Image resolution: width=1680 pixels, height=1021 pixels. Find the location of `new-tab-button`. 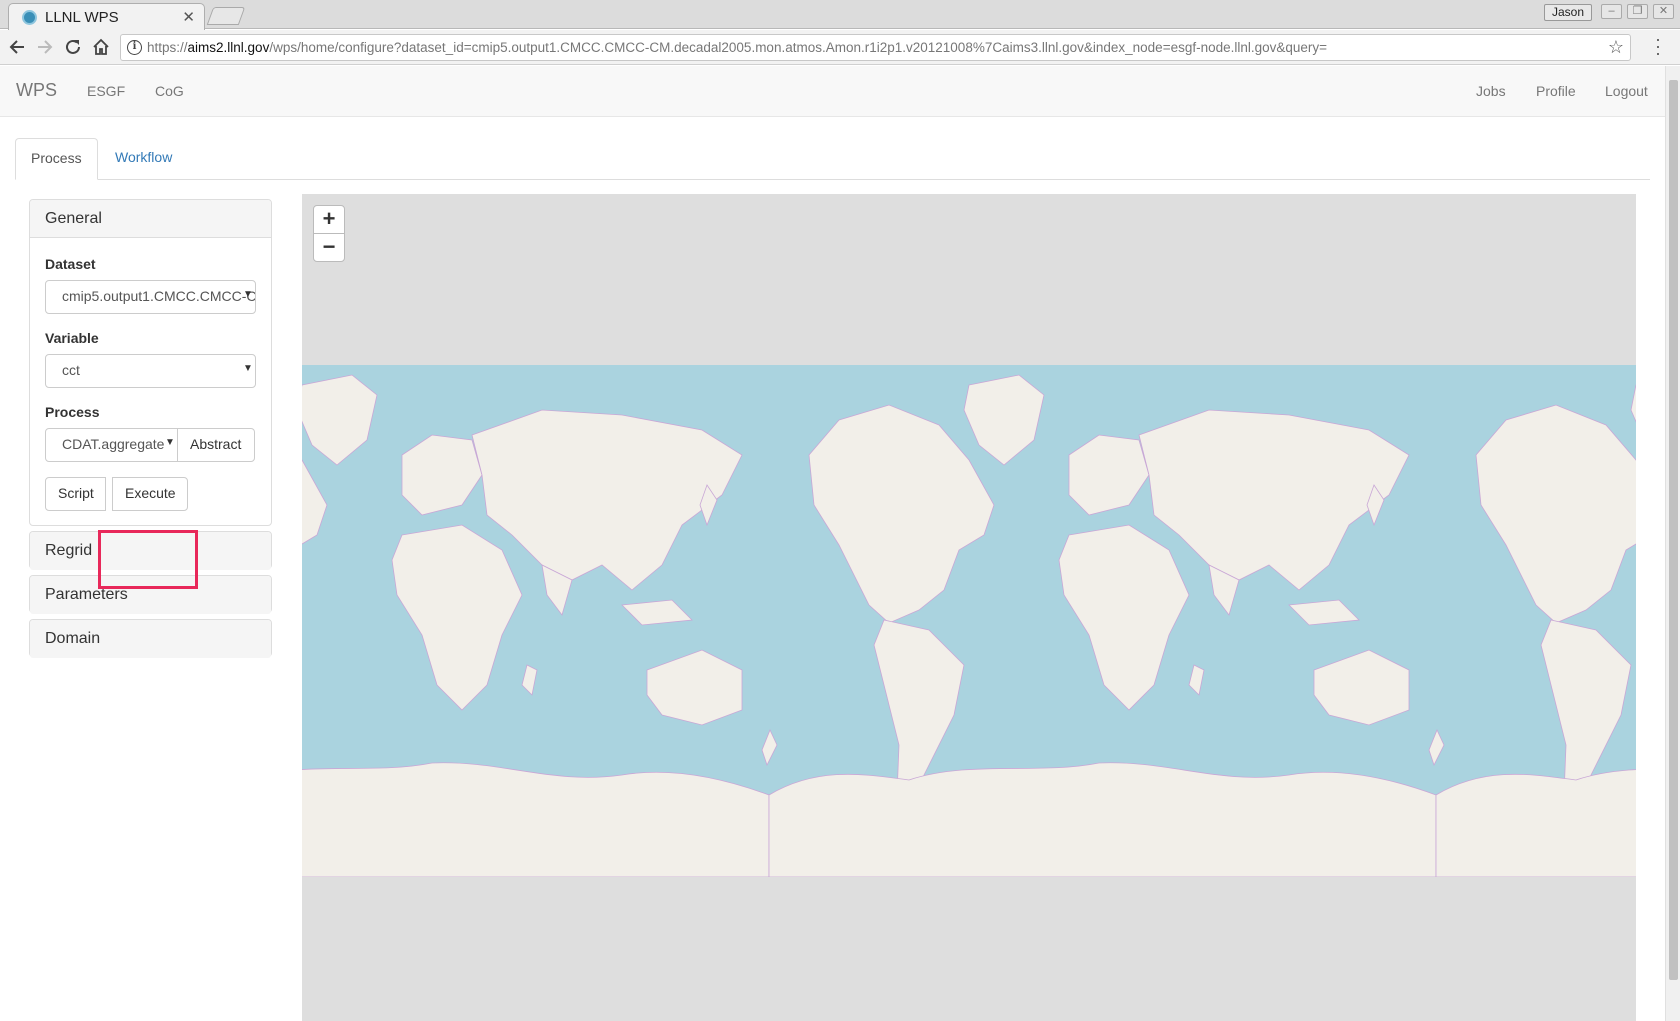

new-tab-button is located at coordinates (226, 16).